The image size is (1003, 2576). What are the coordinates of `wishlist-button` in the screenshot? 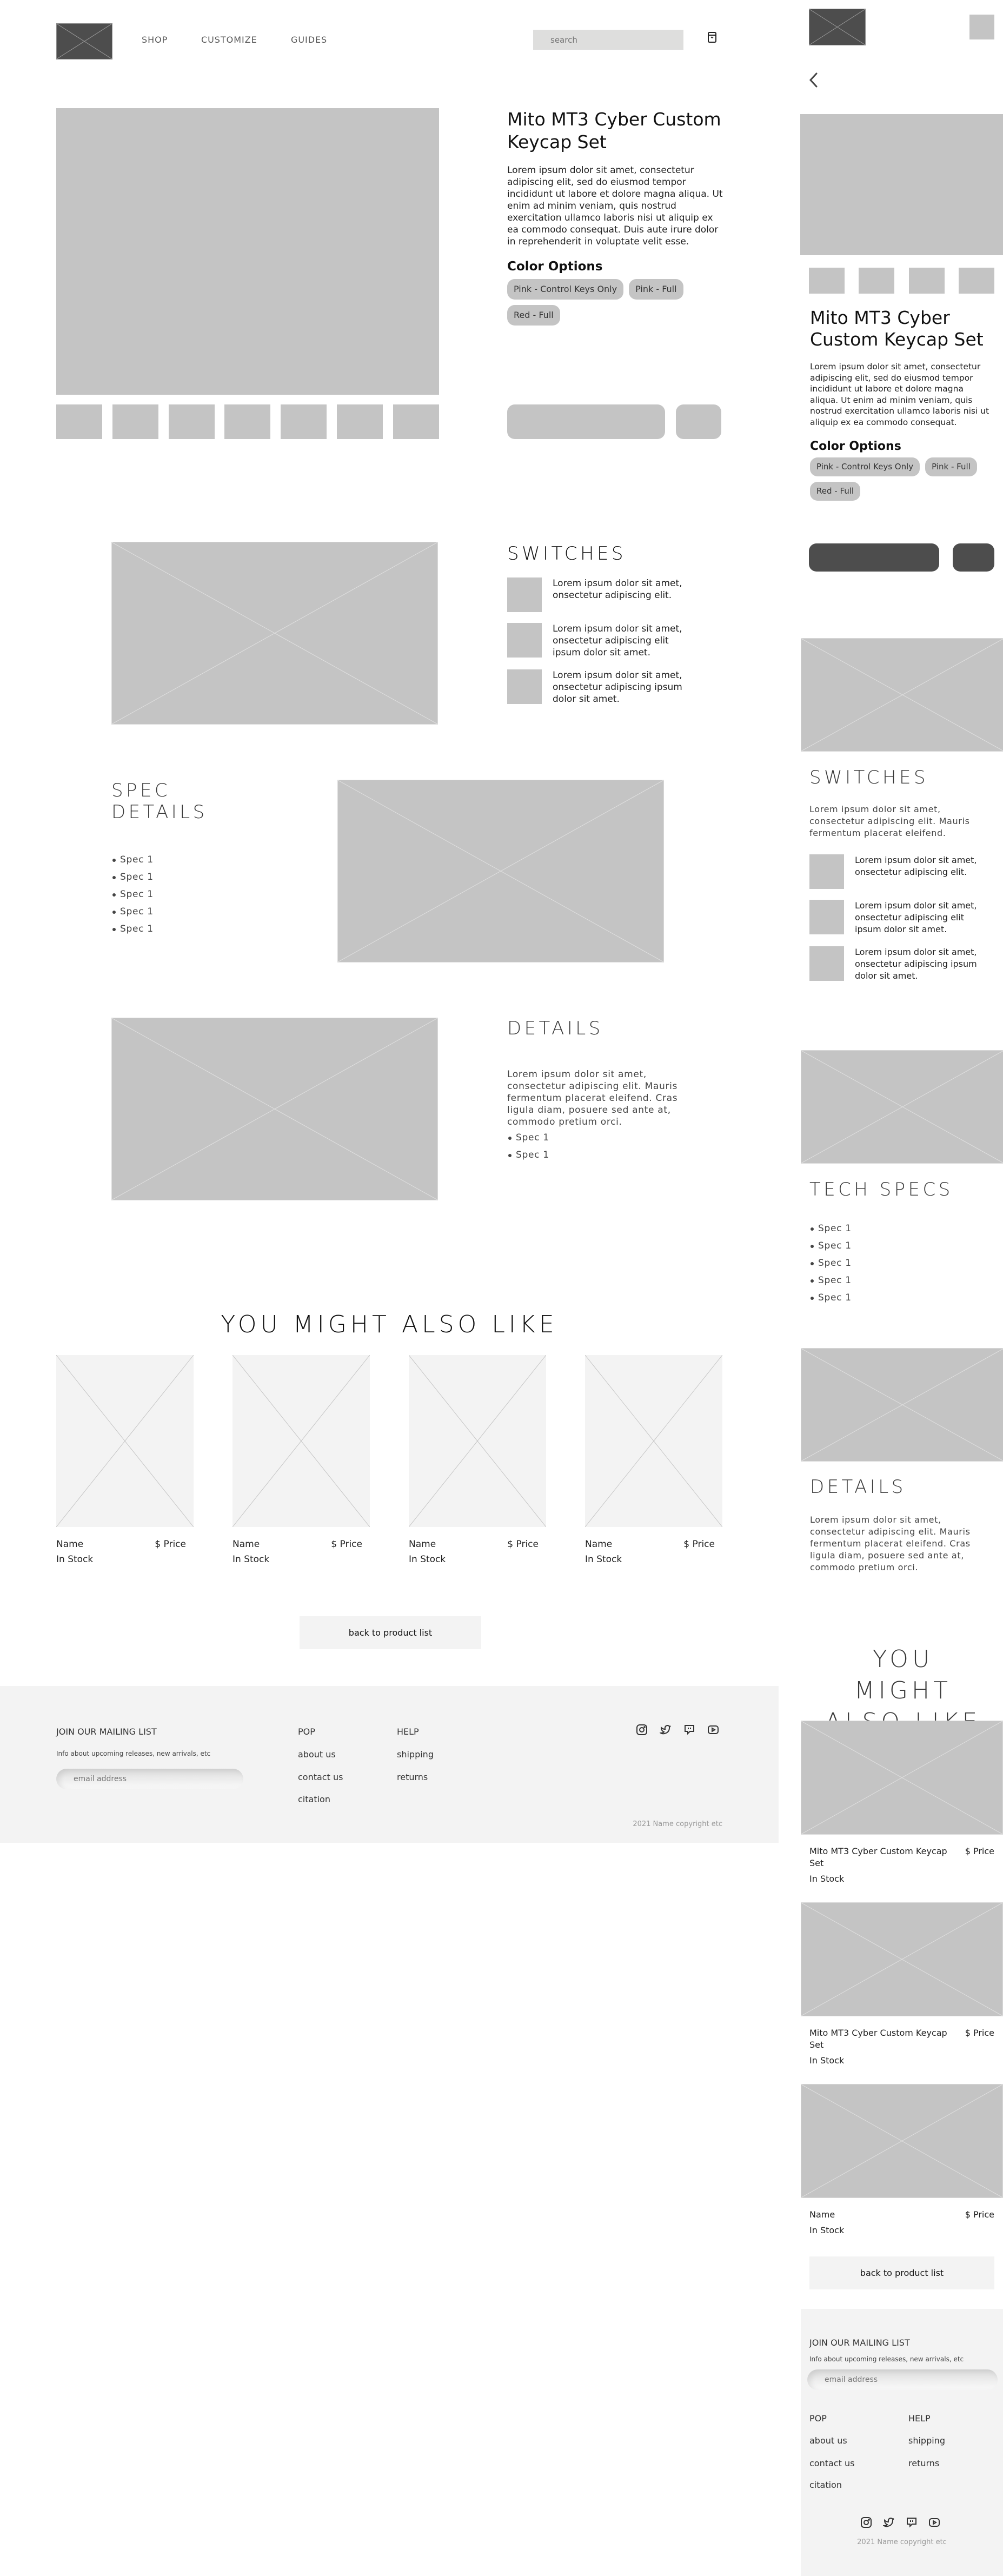 It's located at (699, 421).